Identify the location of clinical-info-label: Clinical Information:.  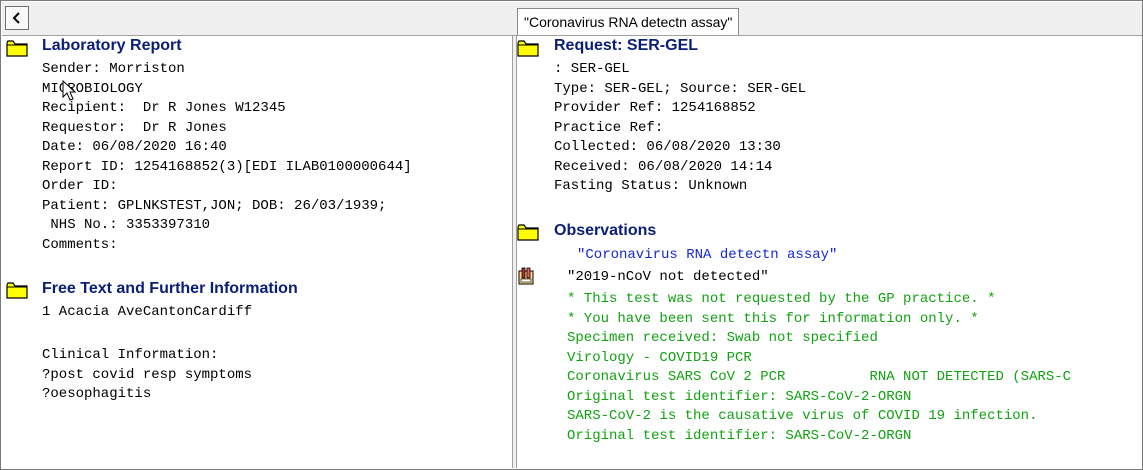
(130, 355).